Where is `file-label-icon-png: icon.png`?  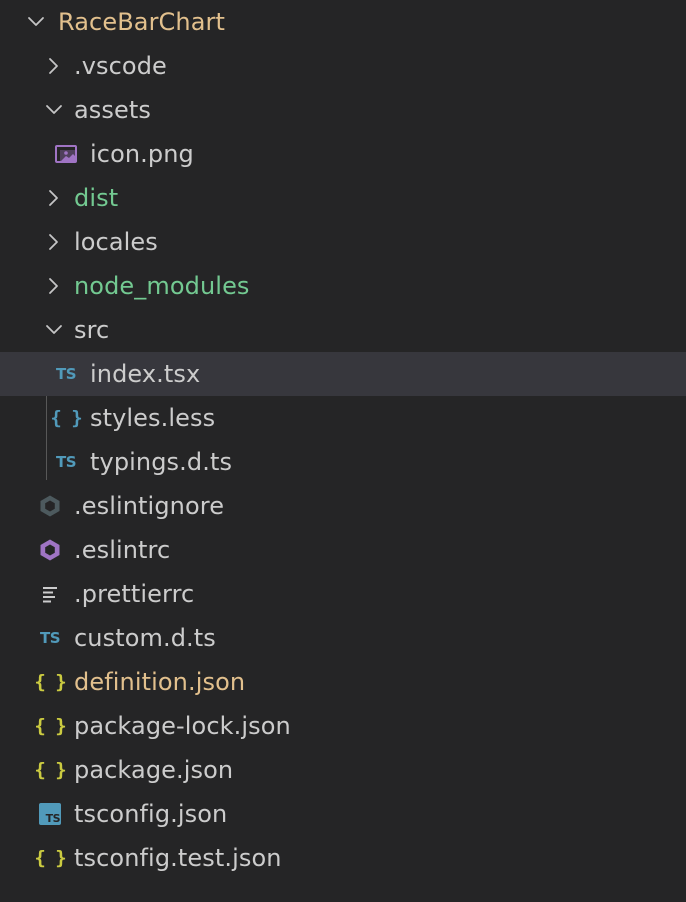
file-label-icon-png: icon.png is located at coordinates (142, 154).